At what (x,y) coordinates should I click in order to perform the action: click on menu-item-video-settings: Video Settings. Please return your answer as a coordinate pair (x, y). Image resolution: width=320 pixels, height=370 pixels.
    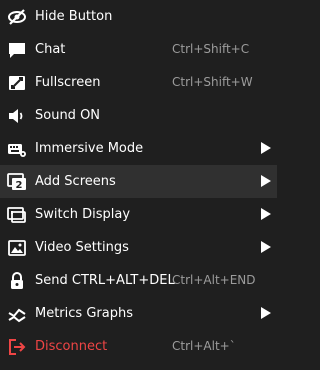
    Looking at the image, I should click on (138, 247).